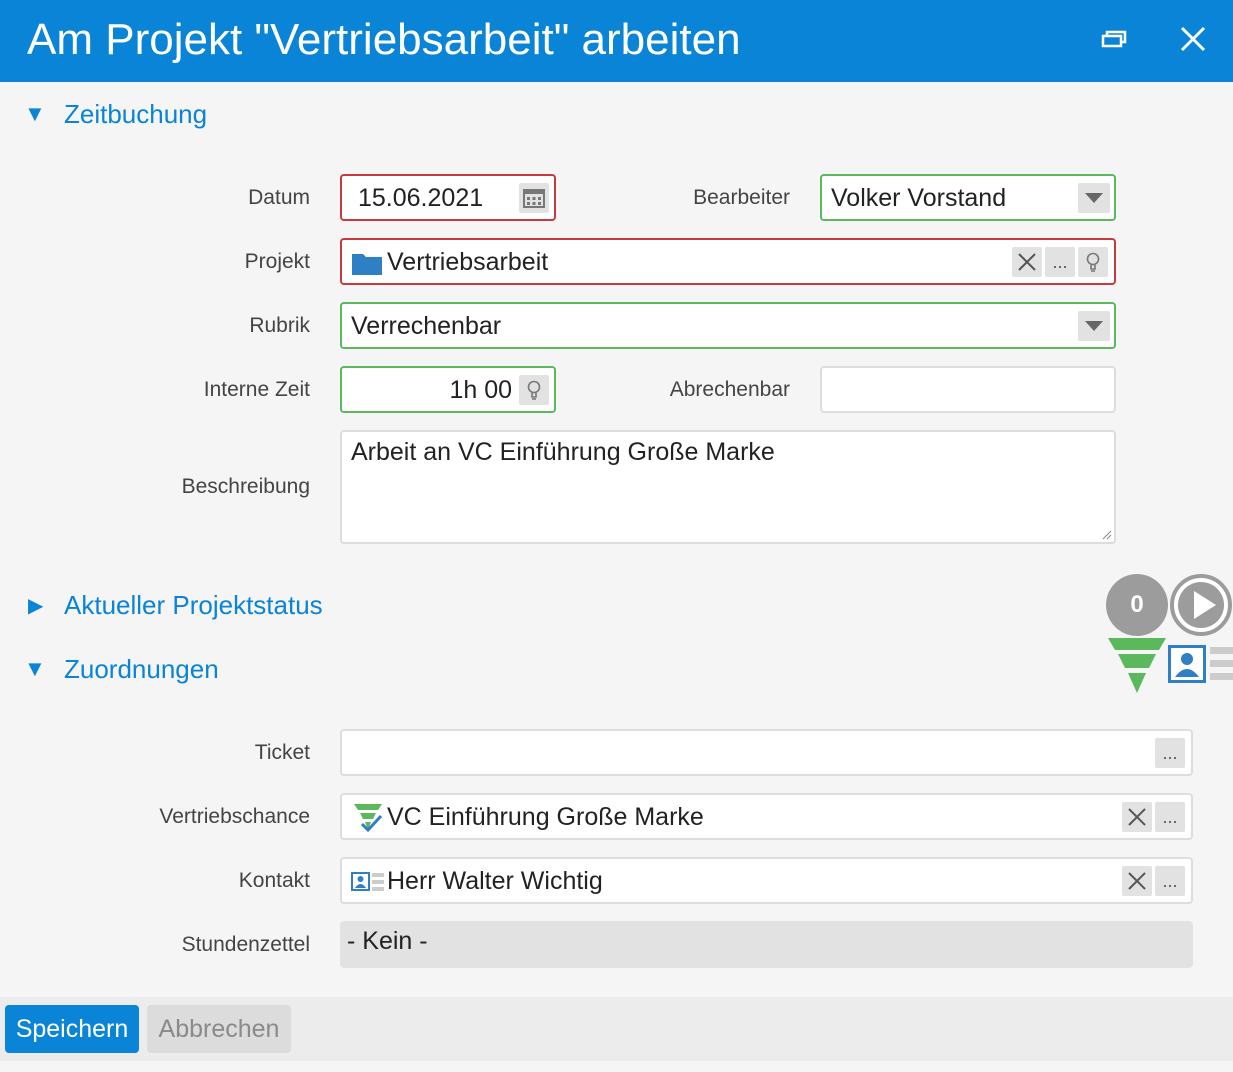 Image resolution: width=1233 pixels, height=1072 pixels. I want to click on counter-badge: 0, so click(1137, 605).